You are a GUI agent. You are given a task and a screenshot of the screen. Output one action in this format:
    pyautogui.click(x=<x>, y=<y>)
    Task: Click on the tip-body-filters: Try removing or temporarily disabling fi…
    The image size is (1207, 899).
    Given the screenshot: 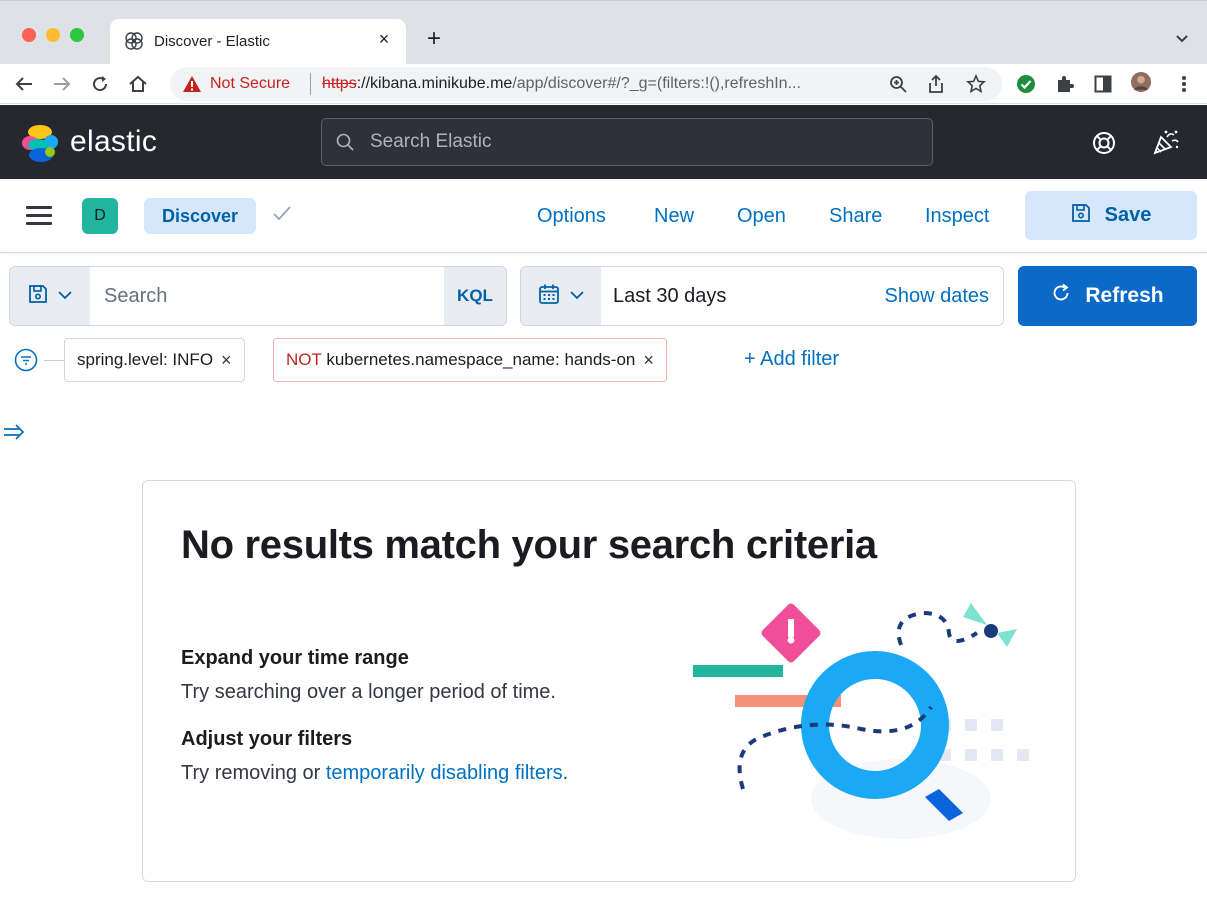 What is the action you would take?
    pyautogui.click(x=374, y=773)
    